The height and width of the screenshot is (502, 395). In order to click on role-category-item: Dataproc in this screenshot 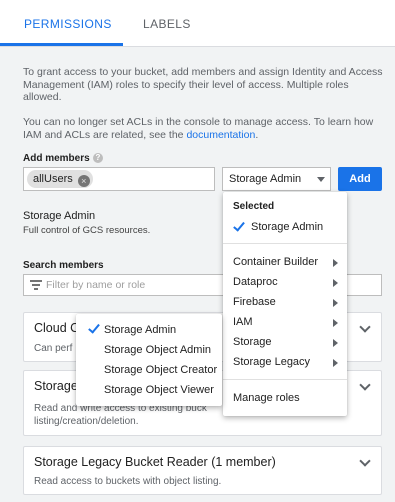, I will do `click(255, 282)`.